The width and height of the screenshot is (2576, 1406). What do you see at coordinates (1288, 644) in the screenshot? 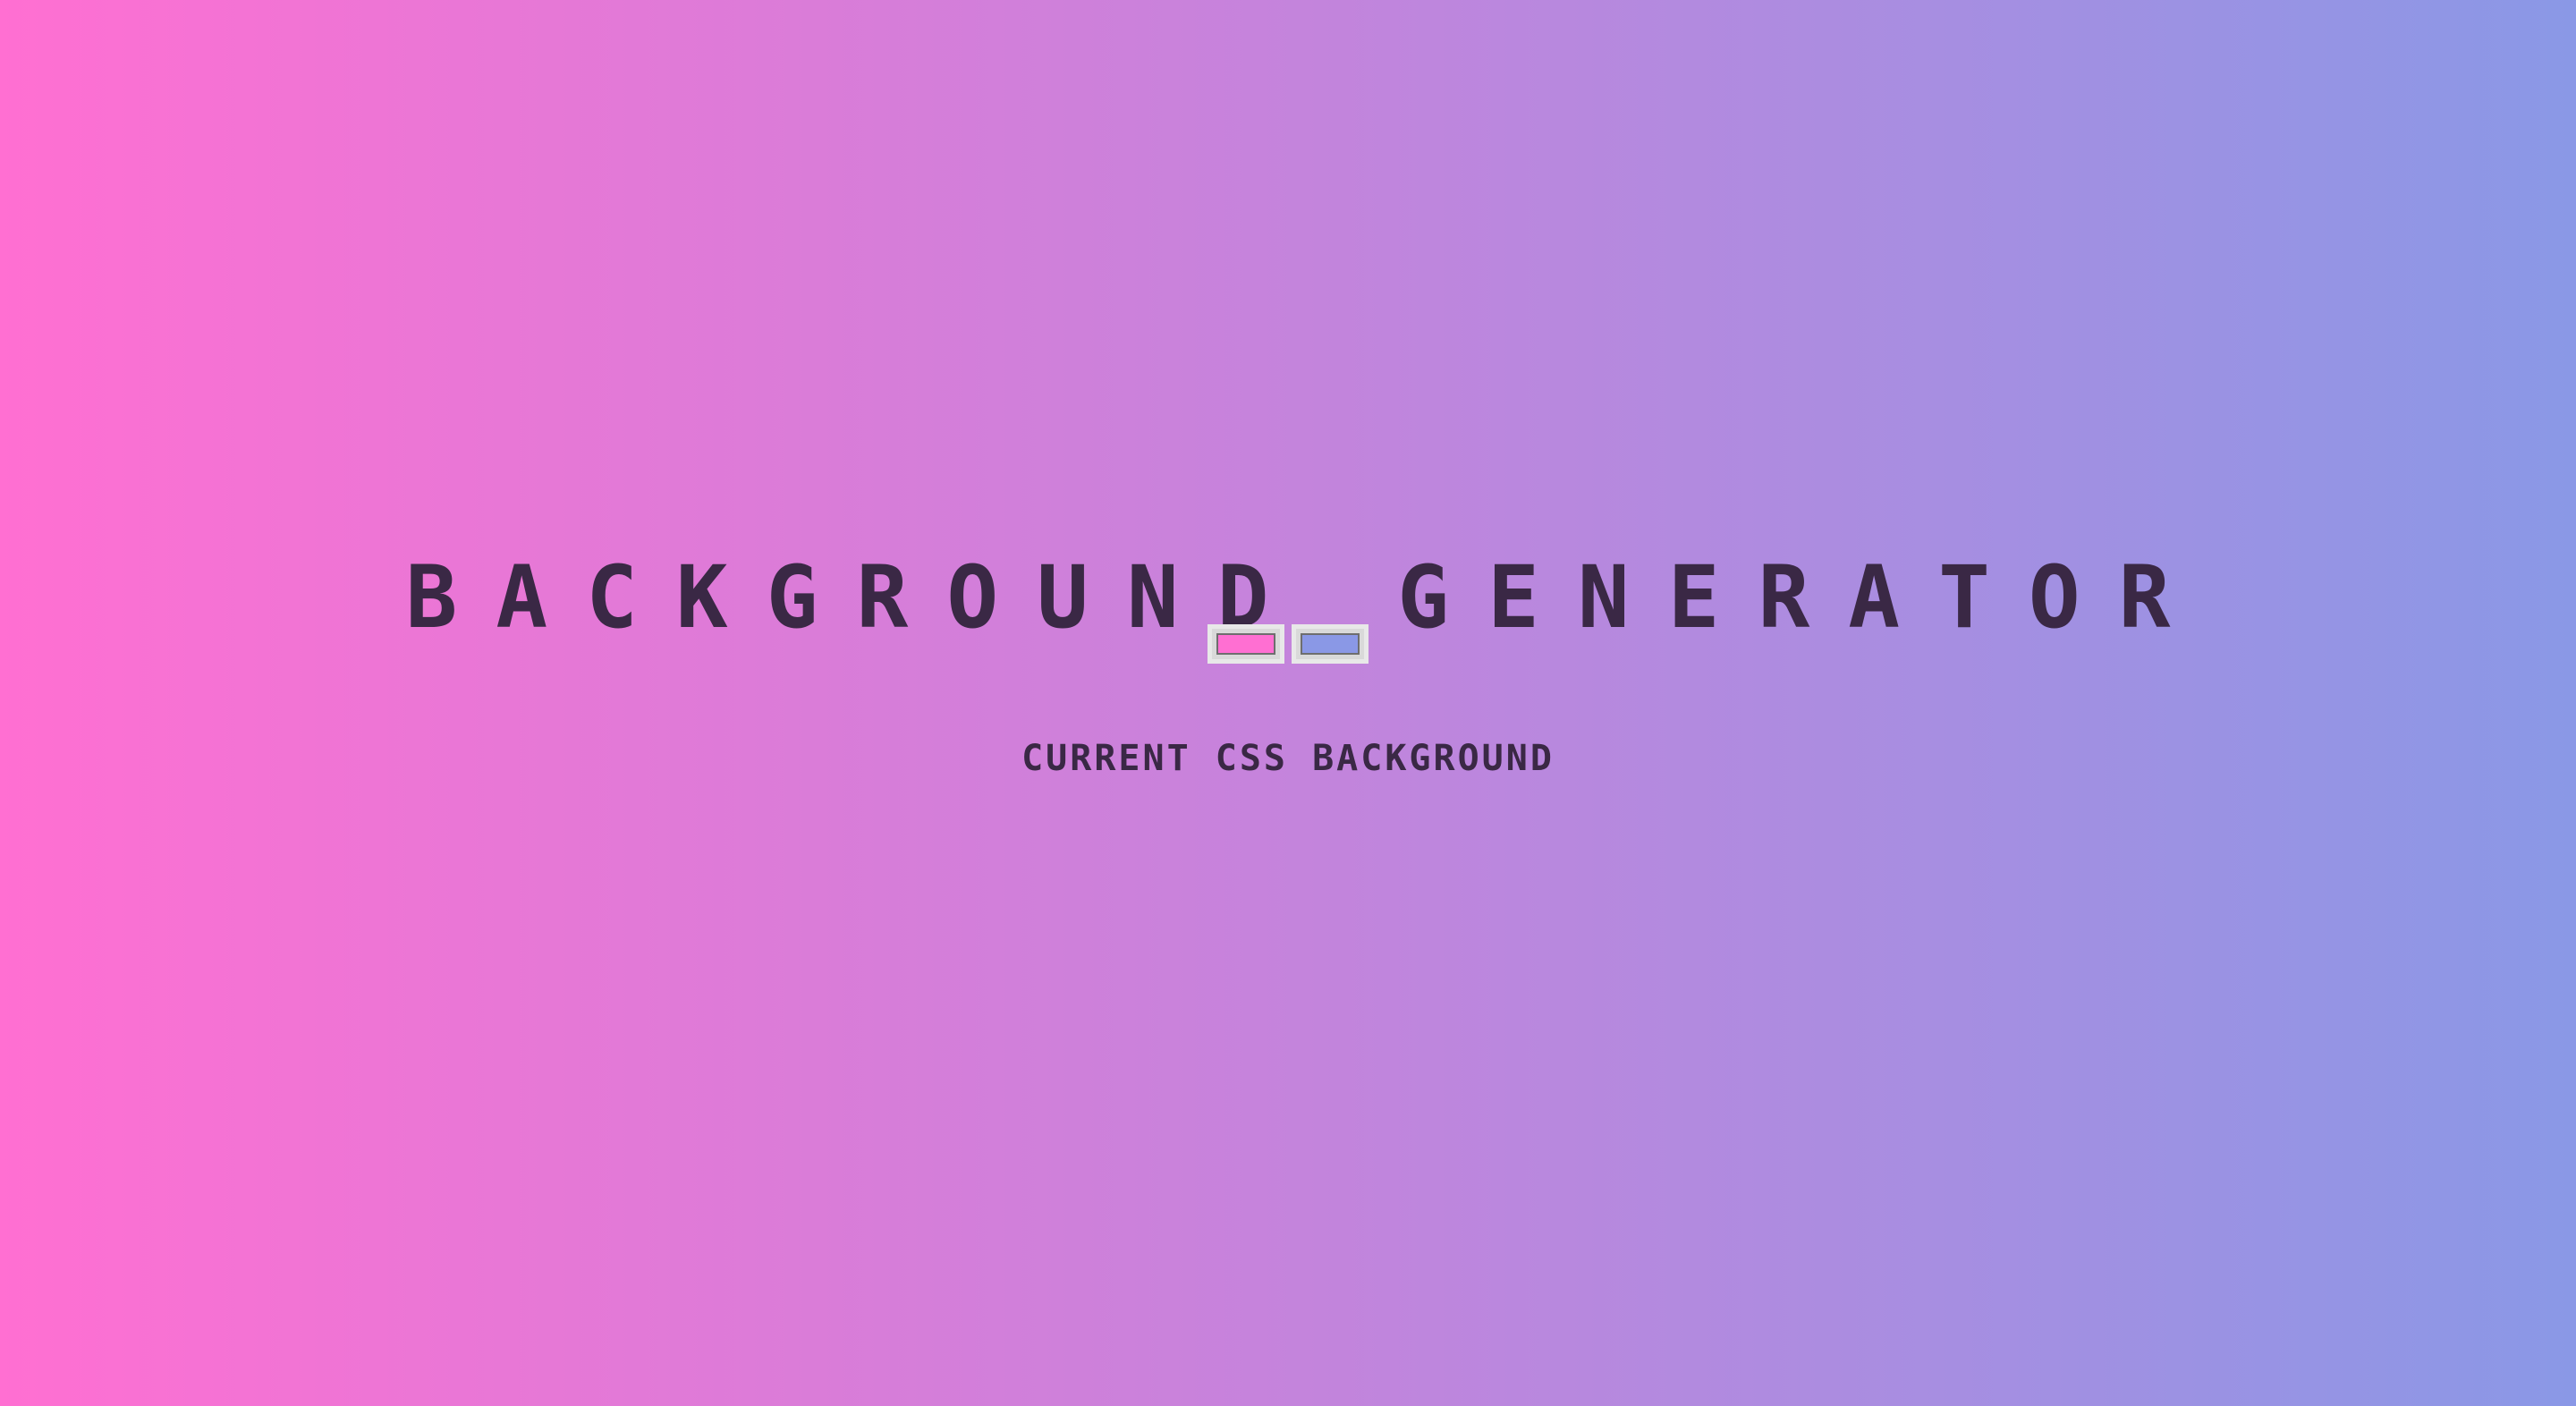
I see `color-pickers` at bounding box center [1288, 644].